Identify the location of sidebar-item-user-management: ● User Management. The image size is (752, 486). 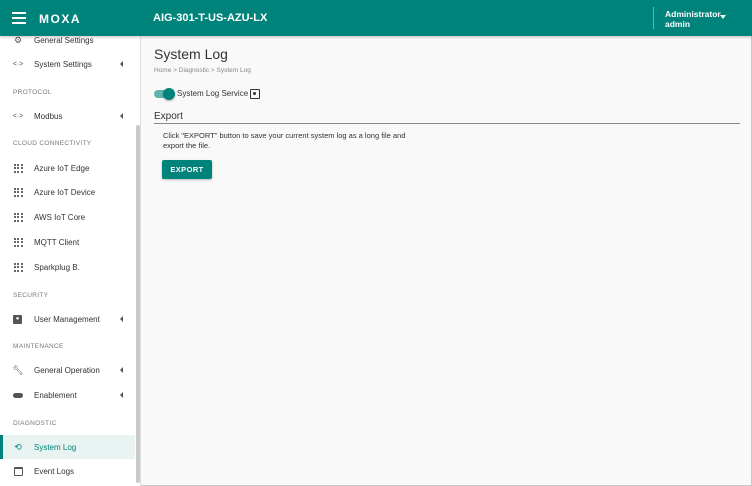
(67, 319).